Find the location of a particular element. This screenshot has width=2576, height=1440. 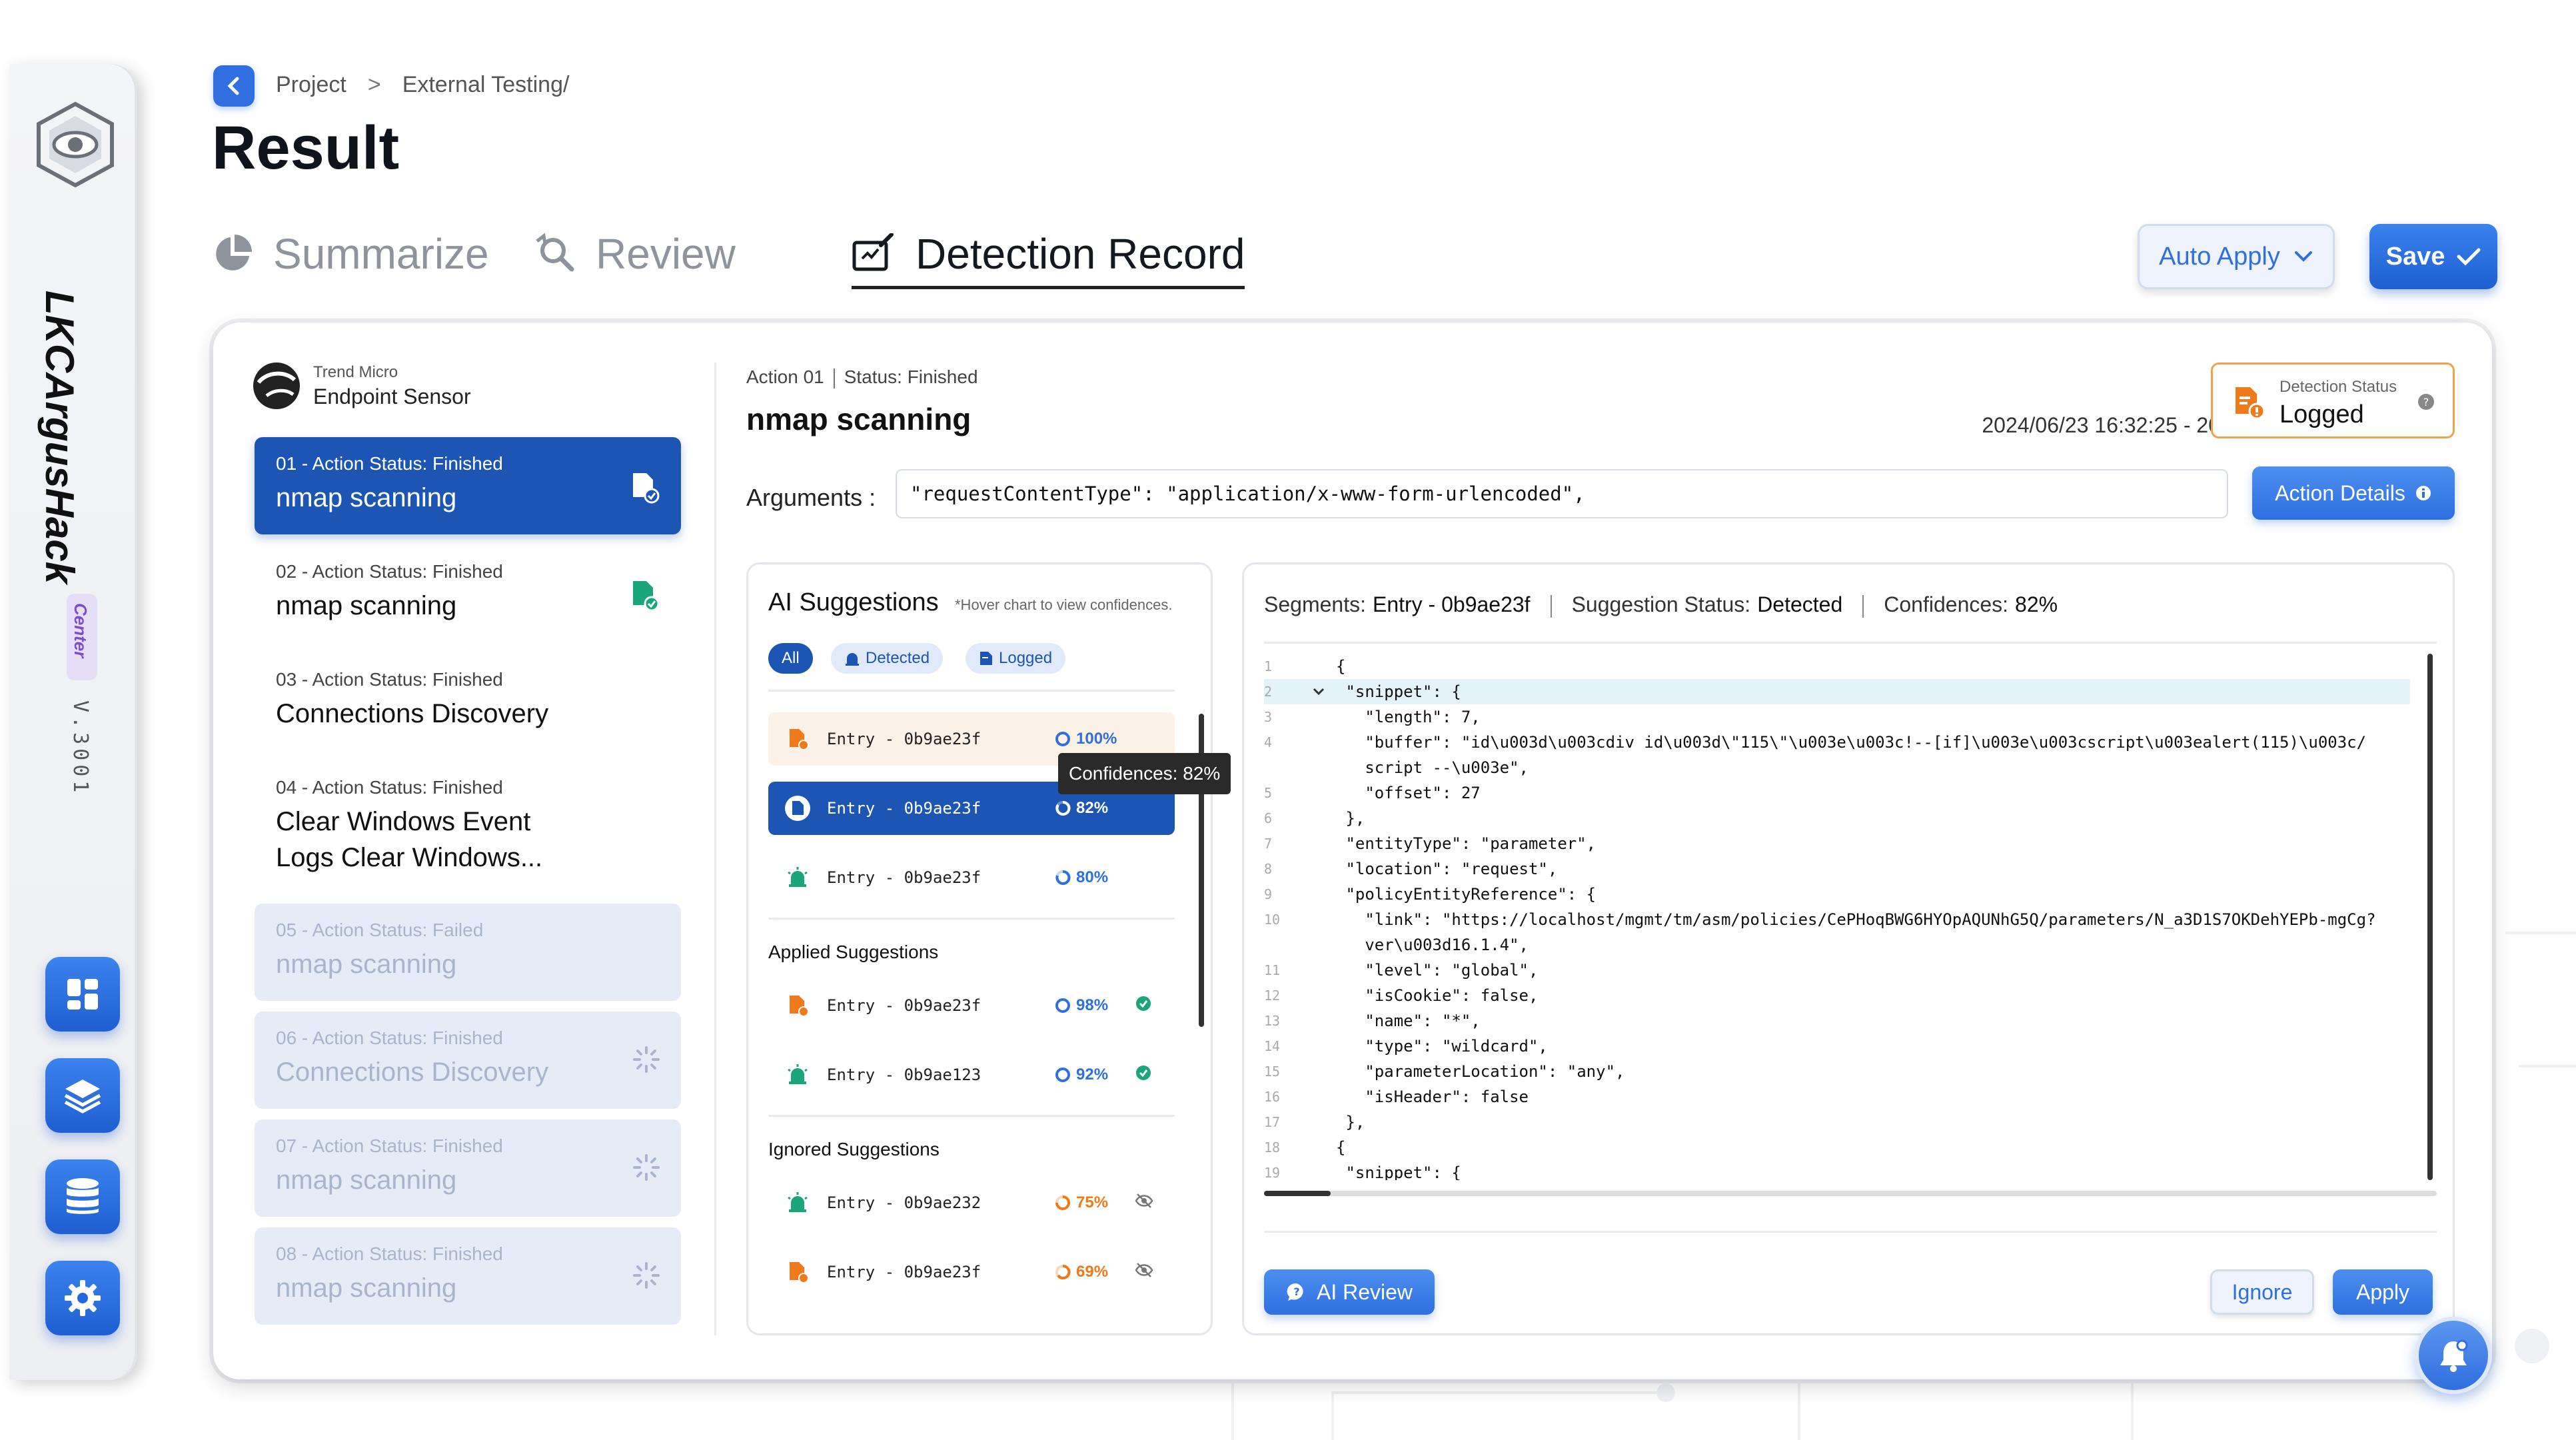

action-details-button: Action Details is located at coordinates (2354, 493).